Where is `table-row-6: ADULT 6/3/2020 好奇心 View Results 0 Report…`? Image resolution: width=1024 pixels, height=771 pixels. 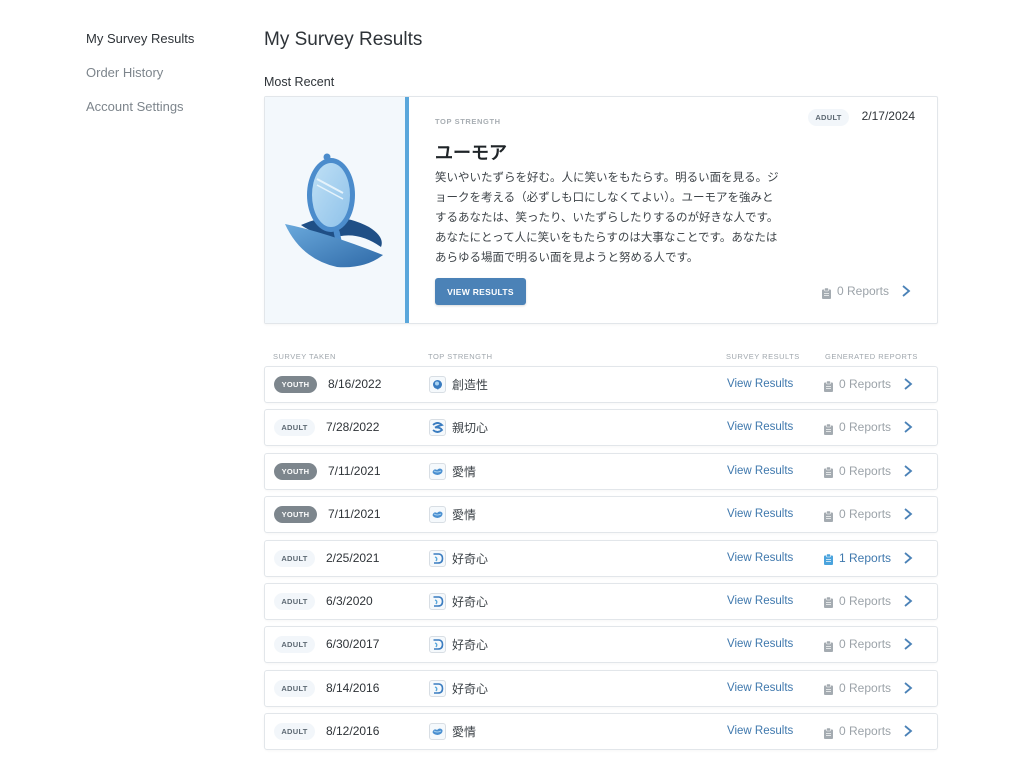
table-row-6: ADULT 6/3/2020 好奇心 View Results 0 Report… is located at coordinates (601, 601).